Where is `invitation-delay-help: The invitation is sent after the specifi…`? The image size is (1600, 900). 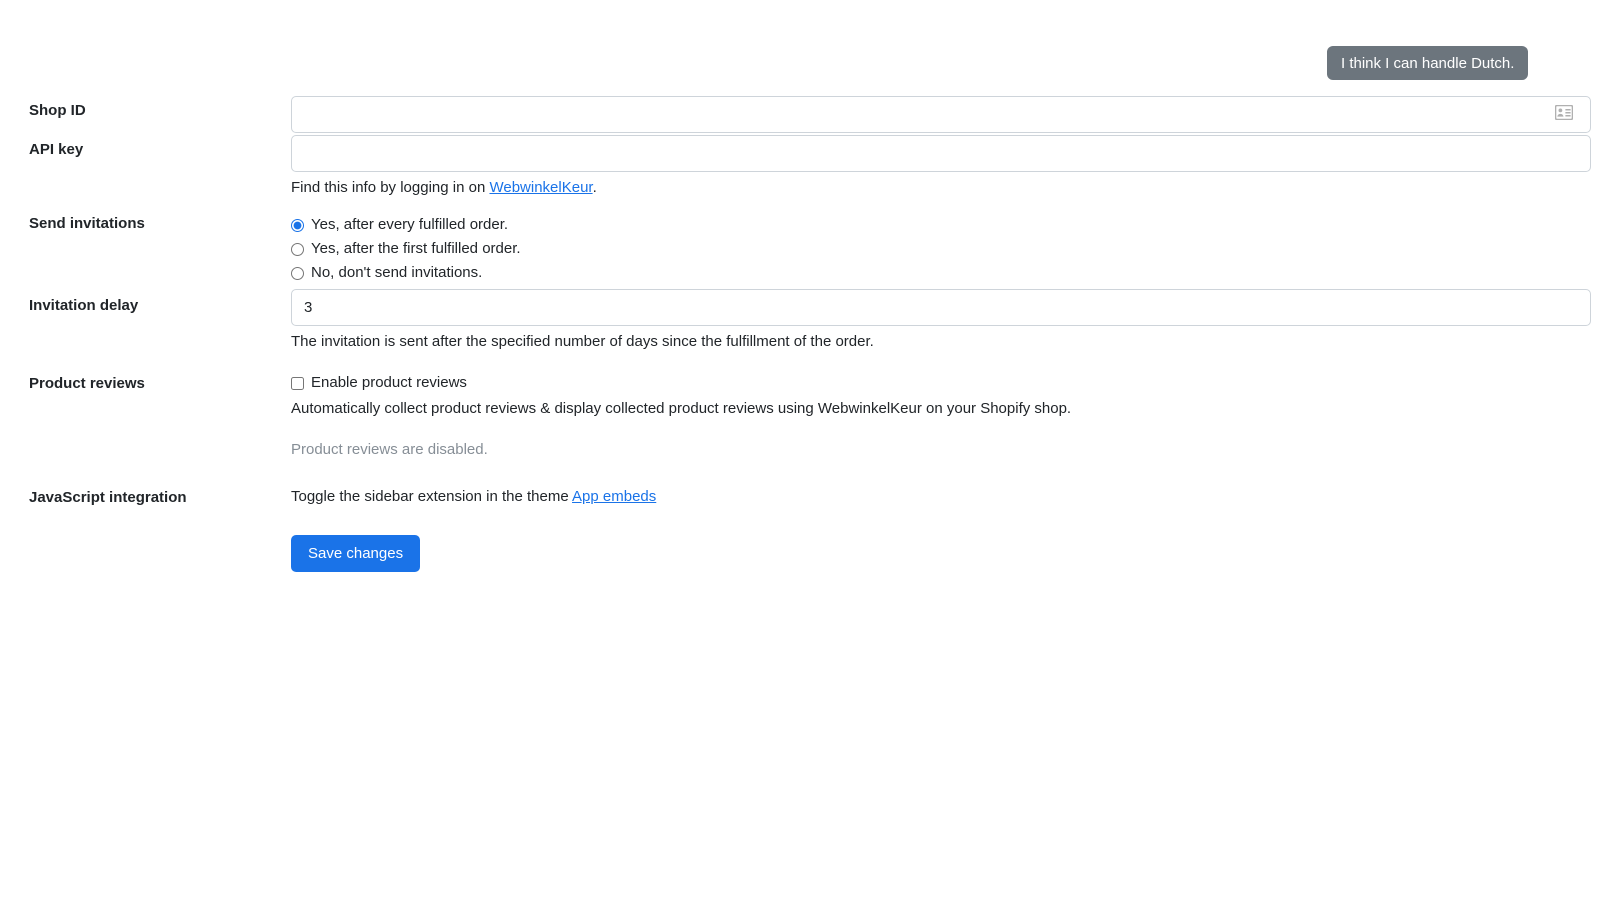 invitation-delay-help: The invitation is sent after the specifi… is located at coordinates (582, 341).